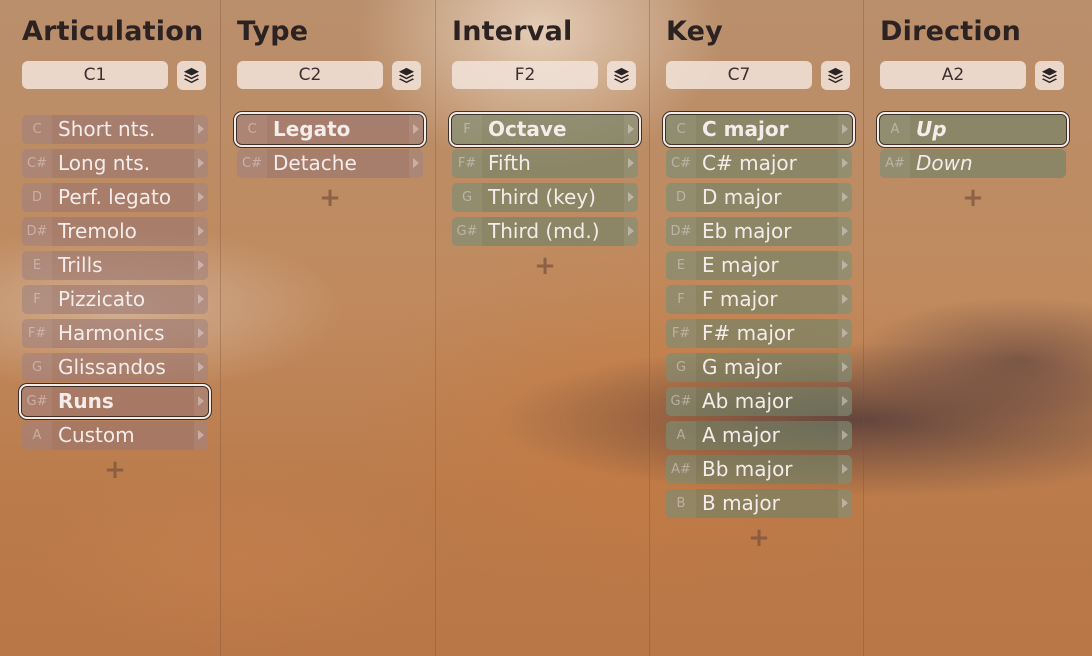  I want to click on note-name: F#, so click(467, 163).